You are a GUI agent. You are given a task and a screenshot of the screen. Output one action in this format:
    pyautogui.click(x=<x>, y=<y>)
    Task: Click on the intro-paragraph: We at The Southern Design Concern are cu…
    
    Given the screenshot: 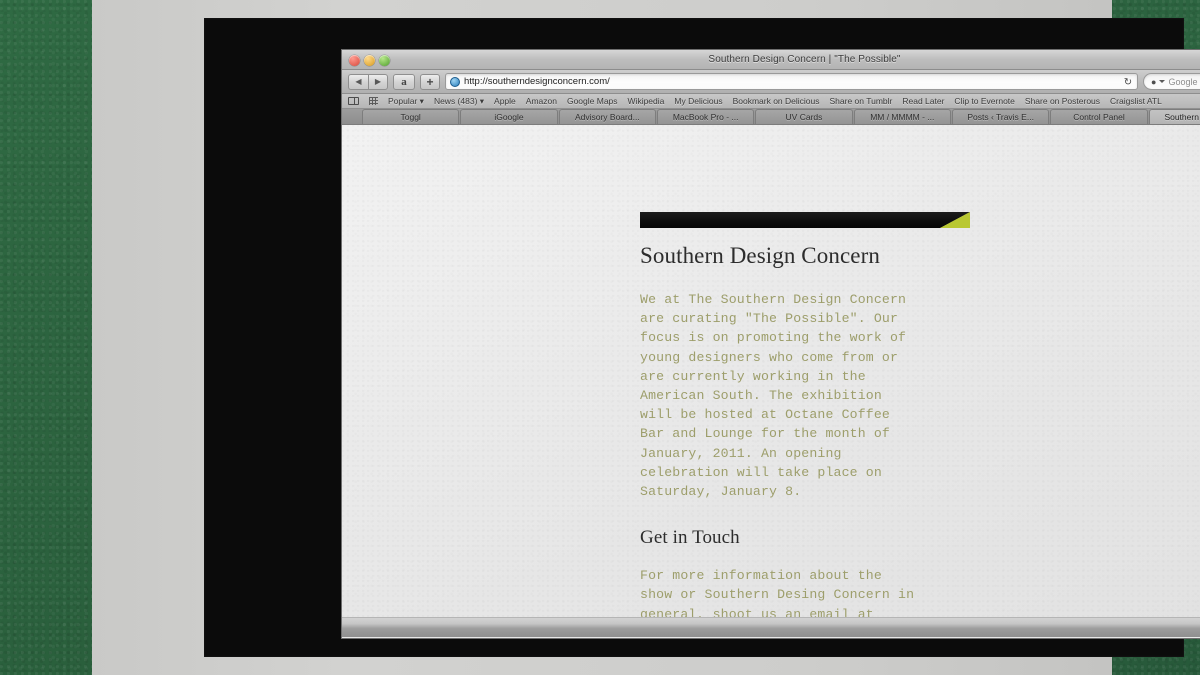 What is the action you would take?
    pyautogui.click(x=773, y=396)
    